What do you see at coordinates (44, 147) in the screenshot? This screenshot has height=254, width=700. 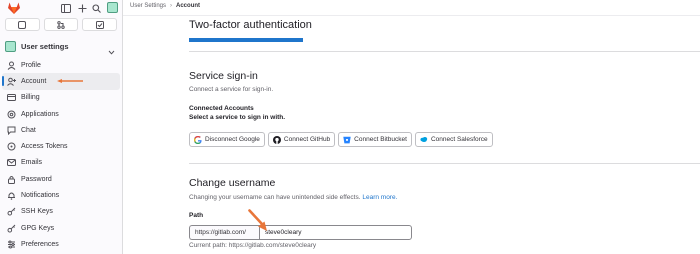 I see `sidebar-item-label: Access Tokens` at bounding box center [44, 147].